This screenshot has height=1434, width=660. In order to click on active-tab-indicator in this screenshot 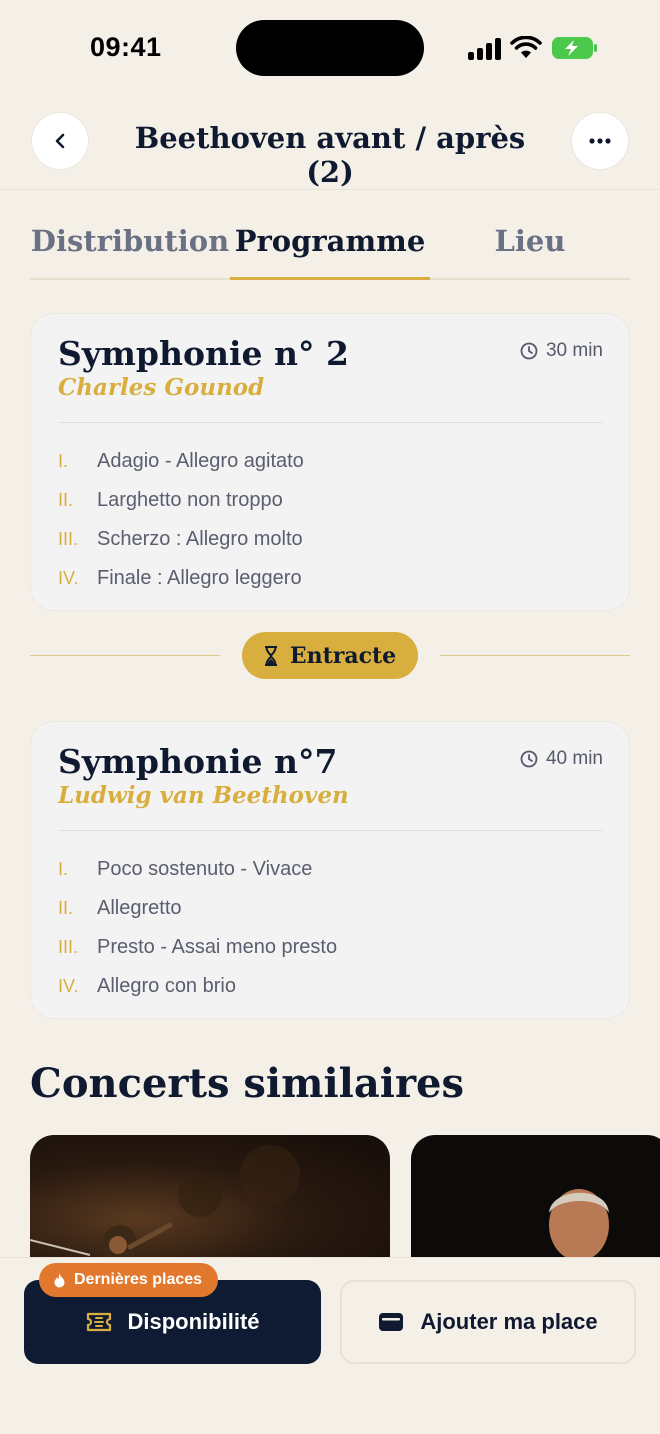, I will do `click(330, 278)`.